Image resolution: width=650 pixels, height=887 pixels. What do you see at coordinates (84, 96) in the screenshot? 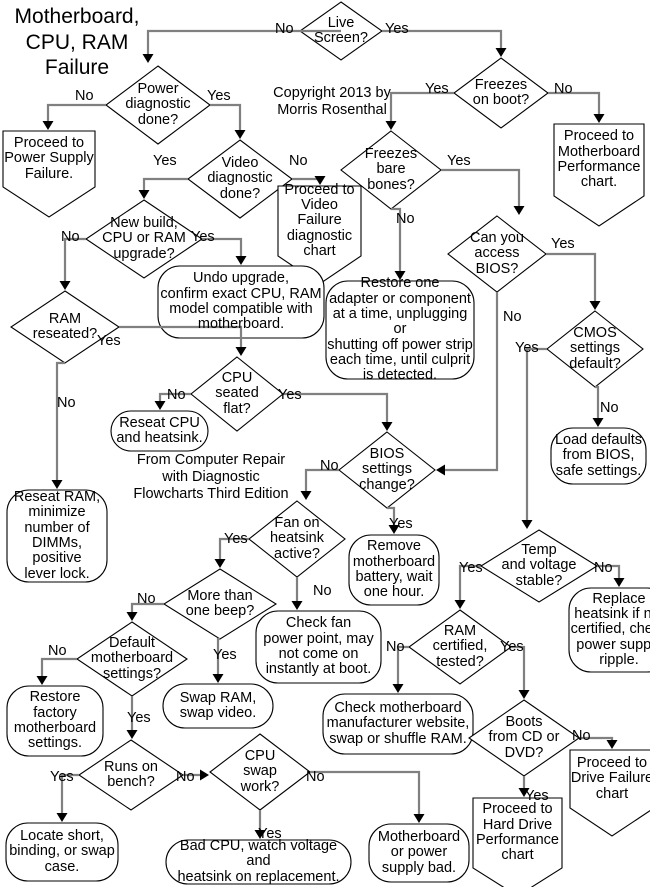
I see `edge-label-lbl_power_no: No` at bounding box center [84, 96].